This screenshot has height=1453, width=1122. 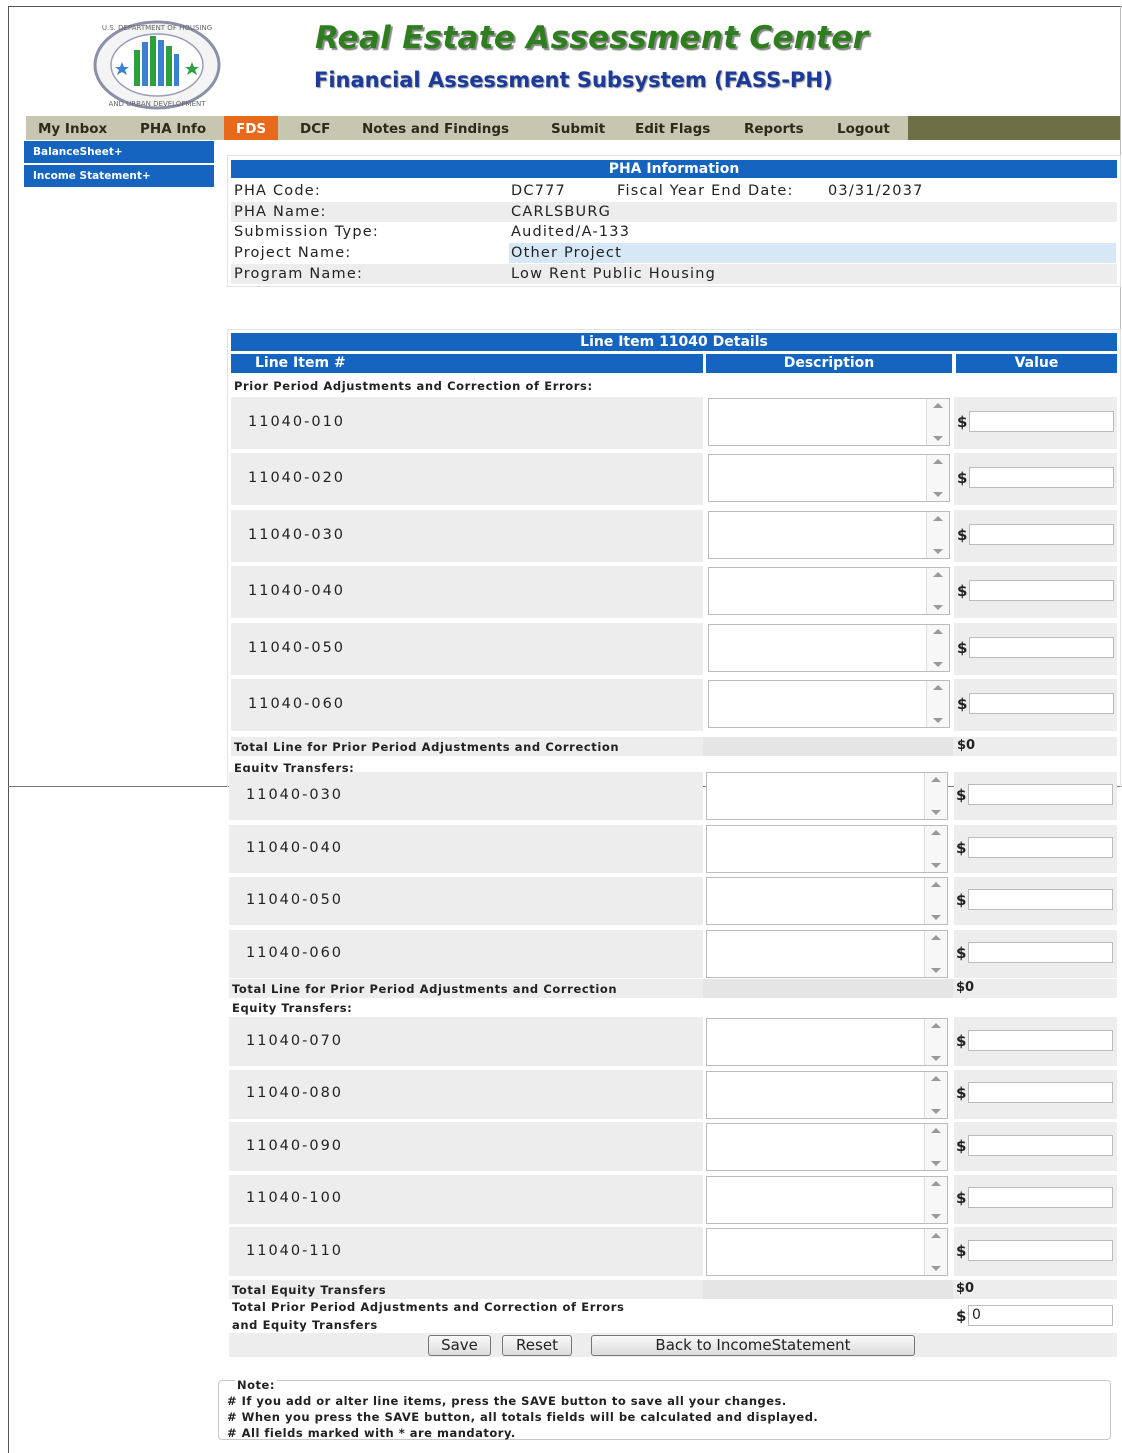 I want to click on sidebar-item-balance-sheet: BalanceSheet+, so click(x=119, y=152).